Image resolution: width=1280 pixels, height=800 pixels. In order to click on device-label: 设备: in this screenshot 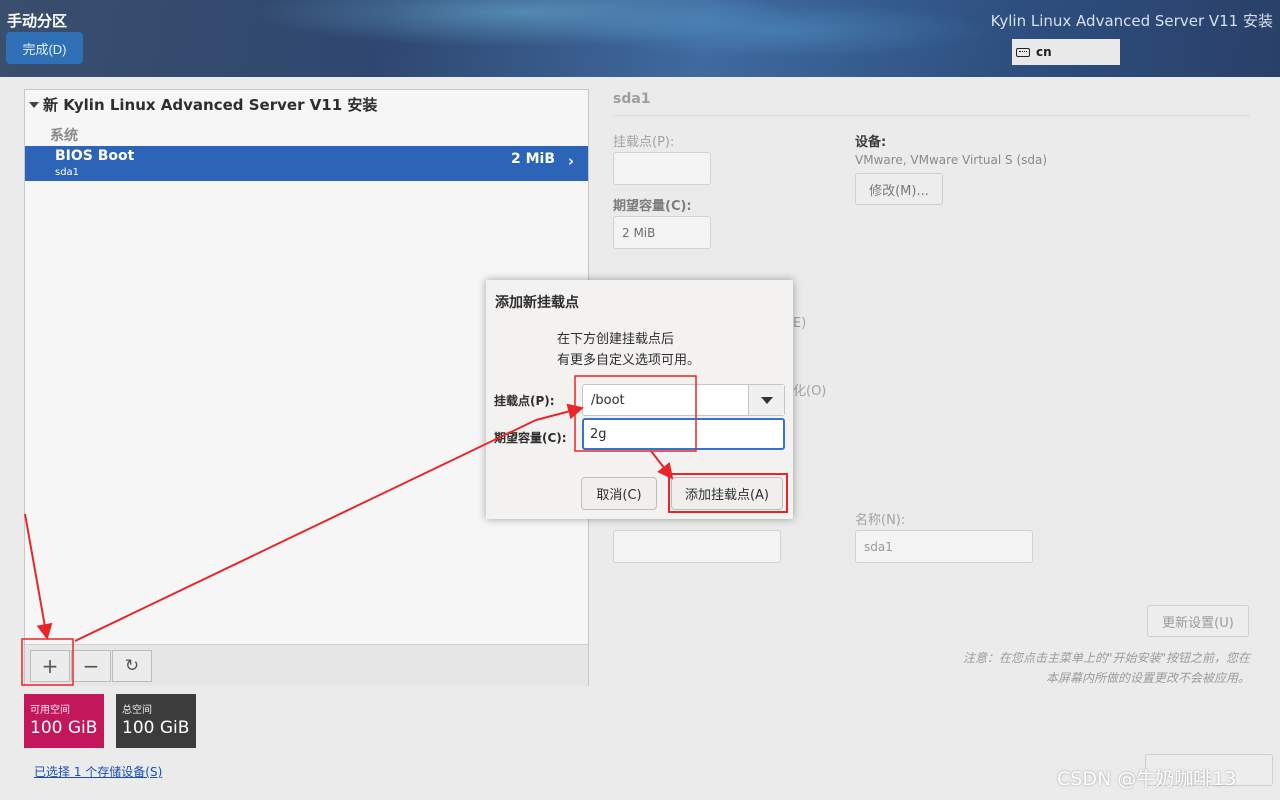, I will do `click(871, 142)`.